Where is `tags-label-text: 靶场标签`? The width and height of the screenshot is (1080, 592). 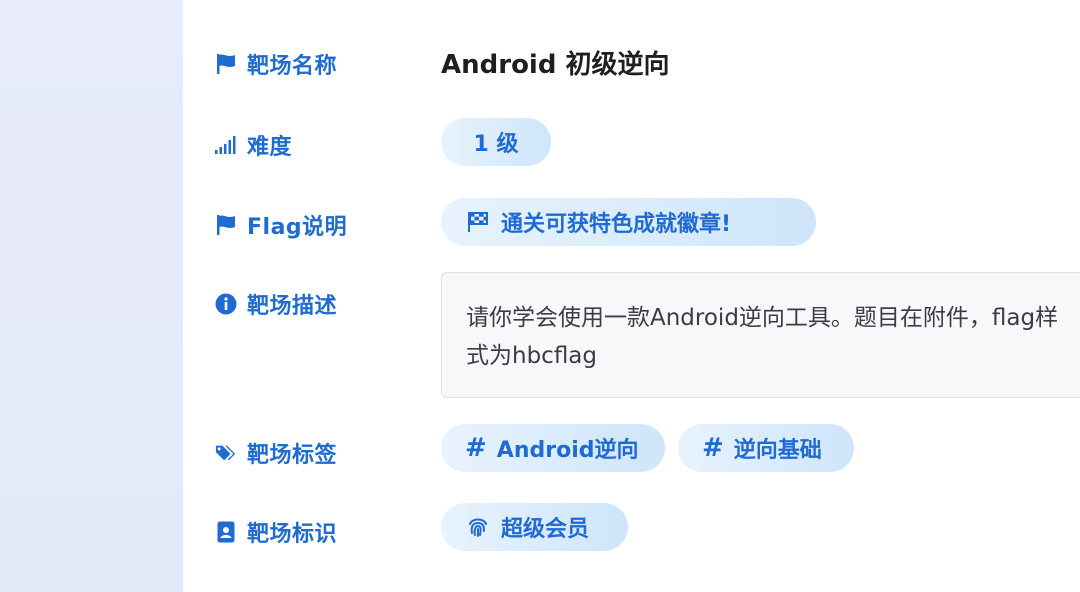 tags-label-text: 靶场标签 is located at coordinates (292, 455).